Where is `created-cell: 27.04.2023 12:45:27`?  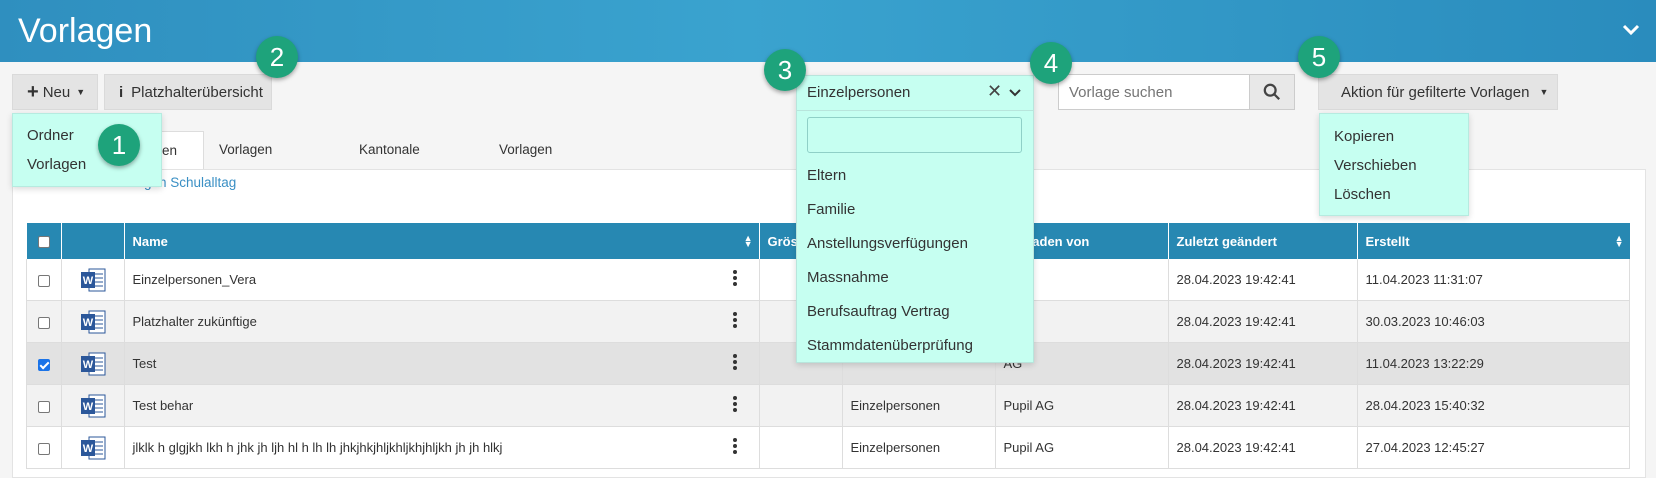
created-cell: 27.04.2023 12:45:27 is located at coordinates (1493, 447).